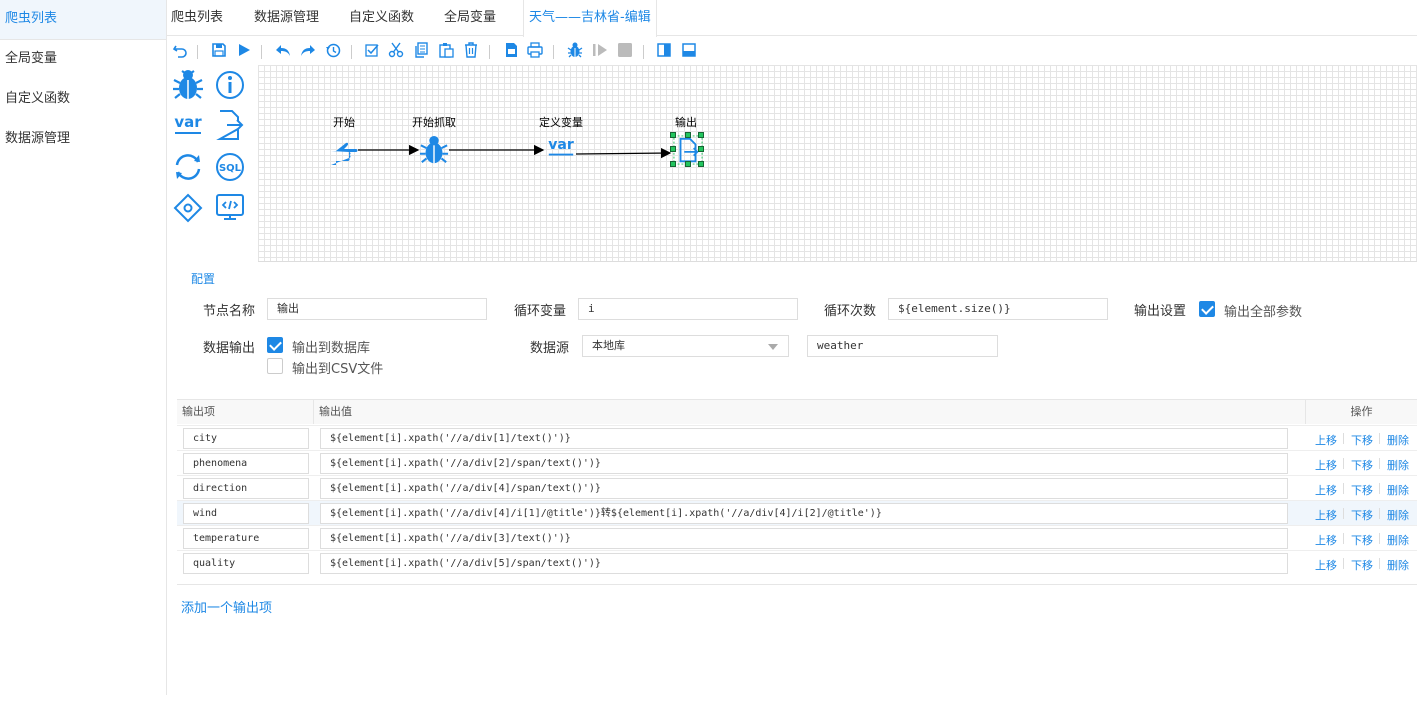 This screenshot has width=1417, height=720. I want to click on sidebar-item-datasource: 数据源管理, so click(83, 140).